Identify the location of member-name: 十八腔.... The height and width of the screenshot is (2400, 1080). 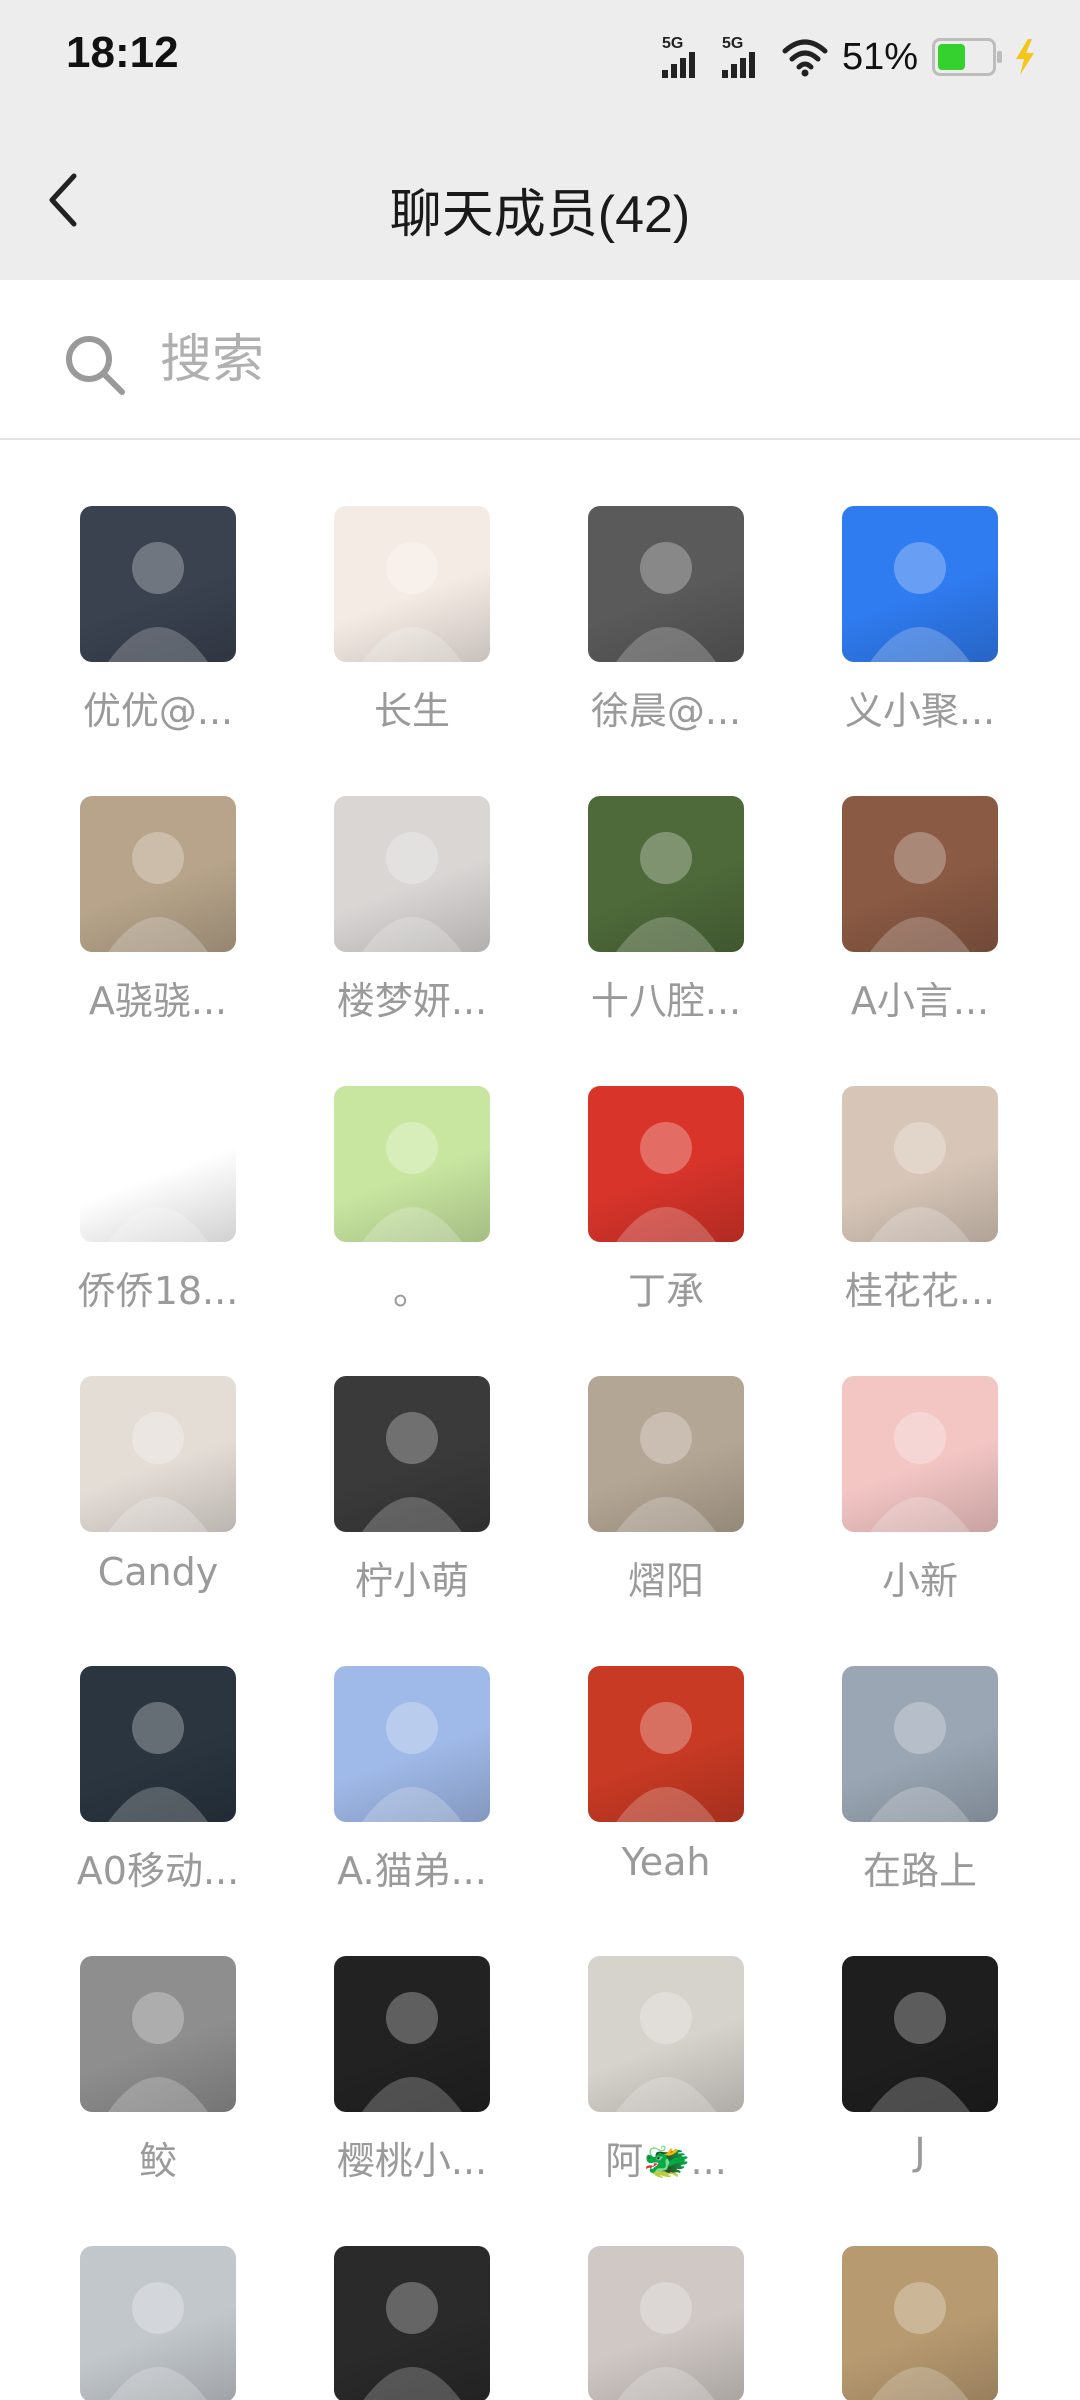
(666, 1001).